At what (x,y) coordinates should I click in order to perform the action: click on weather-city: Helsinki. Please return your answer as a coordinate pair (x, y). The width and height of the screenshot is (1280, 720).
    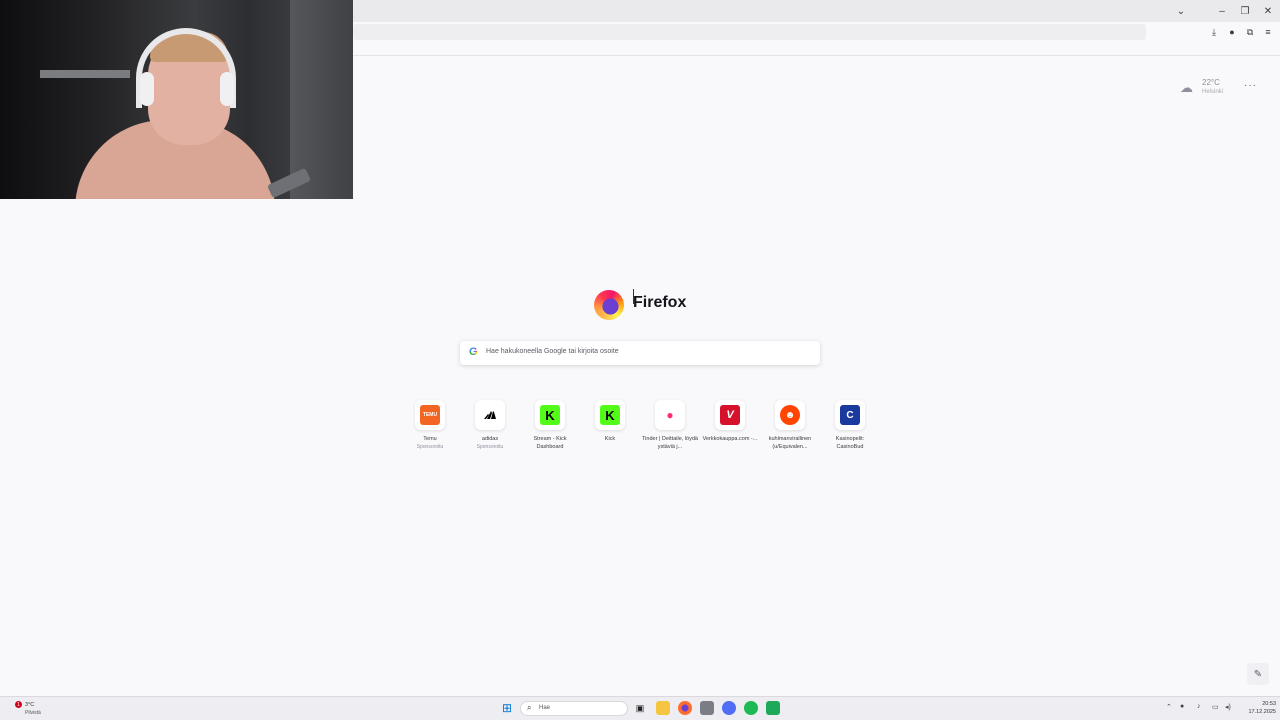
    Looking at the image, I should click on (1213, 92).